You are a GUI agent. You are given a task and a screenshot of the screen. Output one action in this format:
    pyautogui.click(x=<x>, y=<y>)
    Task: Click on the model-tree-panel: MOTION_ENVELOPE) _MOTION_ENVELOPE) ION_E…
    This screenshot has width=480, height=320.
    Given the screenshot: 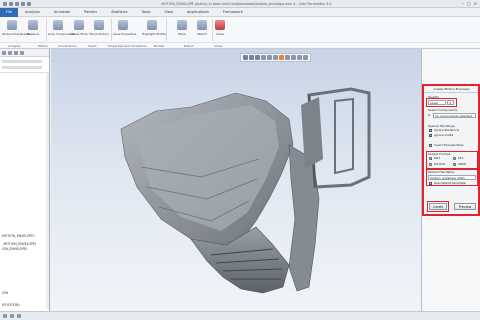 What is the action you would take?
    pyautogui.click(x=25, y=180)
    